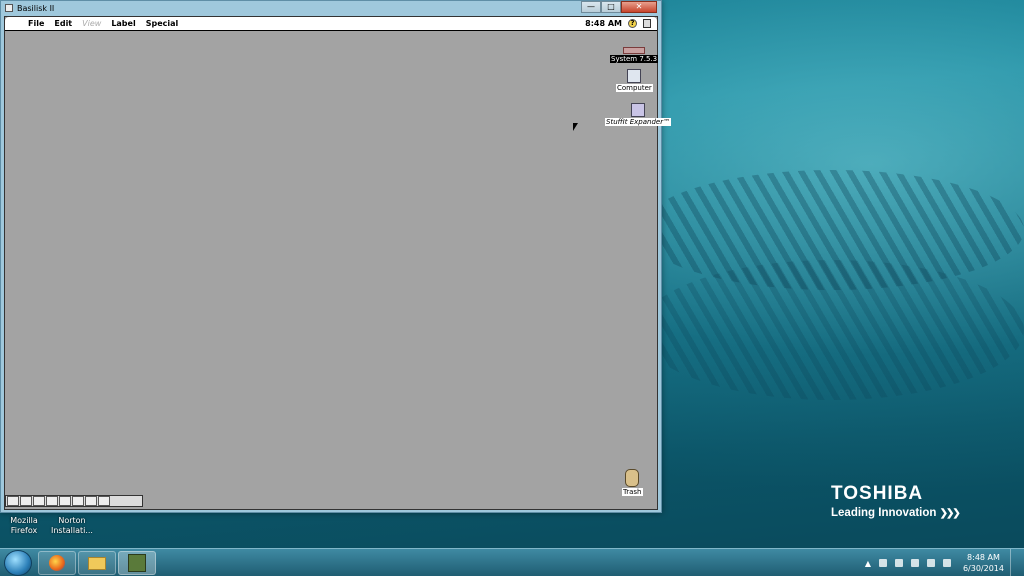  Describe the element at coordinates (331, 24) in the screenshot. I see `mac-menubar: File Edit View Label Special 8:48 AM ?` at that location.